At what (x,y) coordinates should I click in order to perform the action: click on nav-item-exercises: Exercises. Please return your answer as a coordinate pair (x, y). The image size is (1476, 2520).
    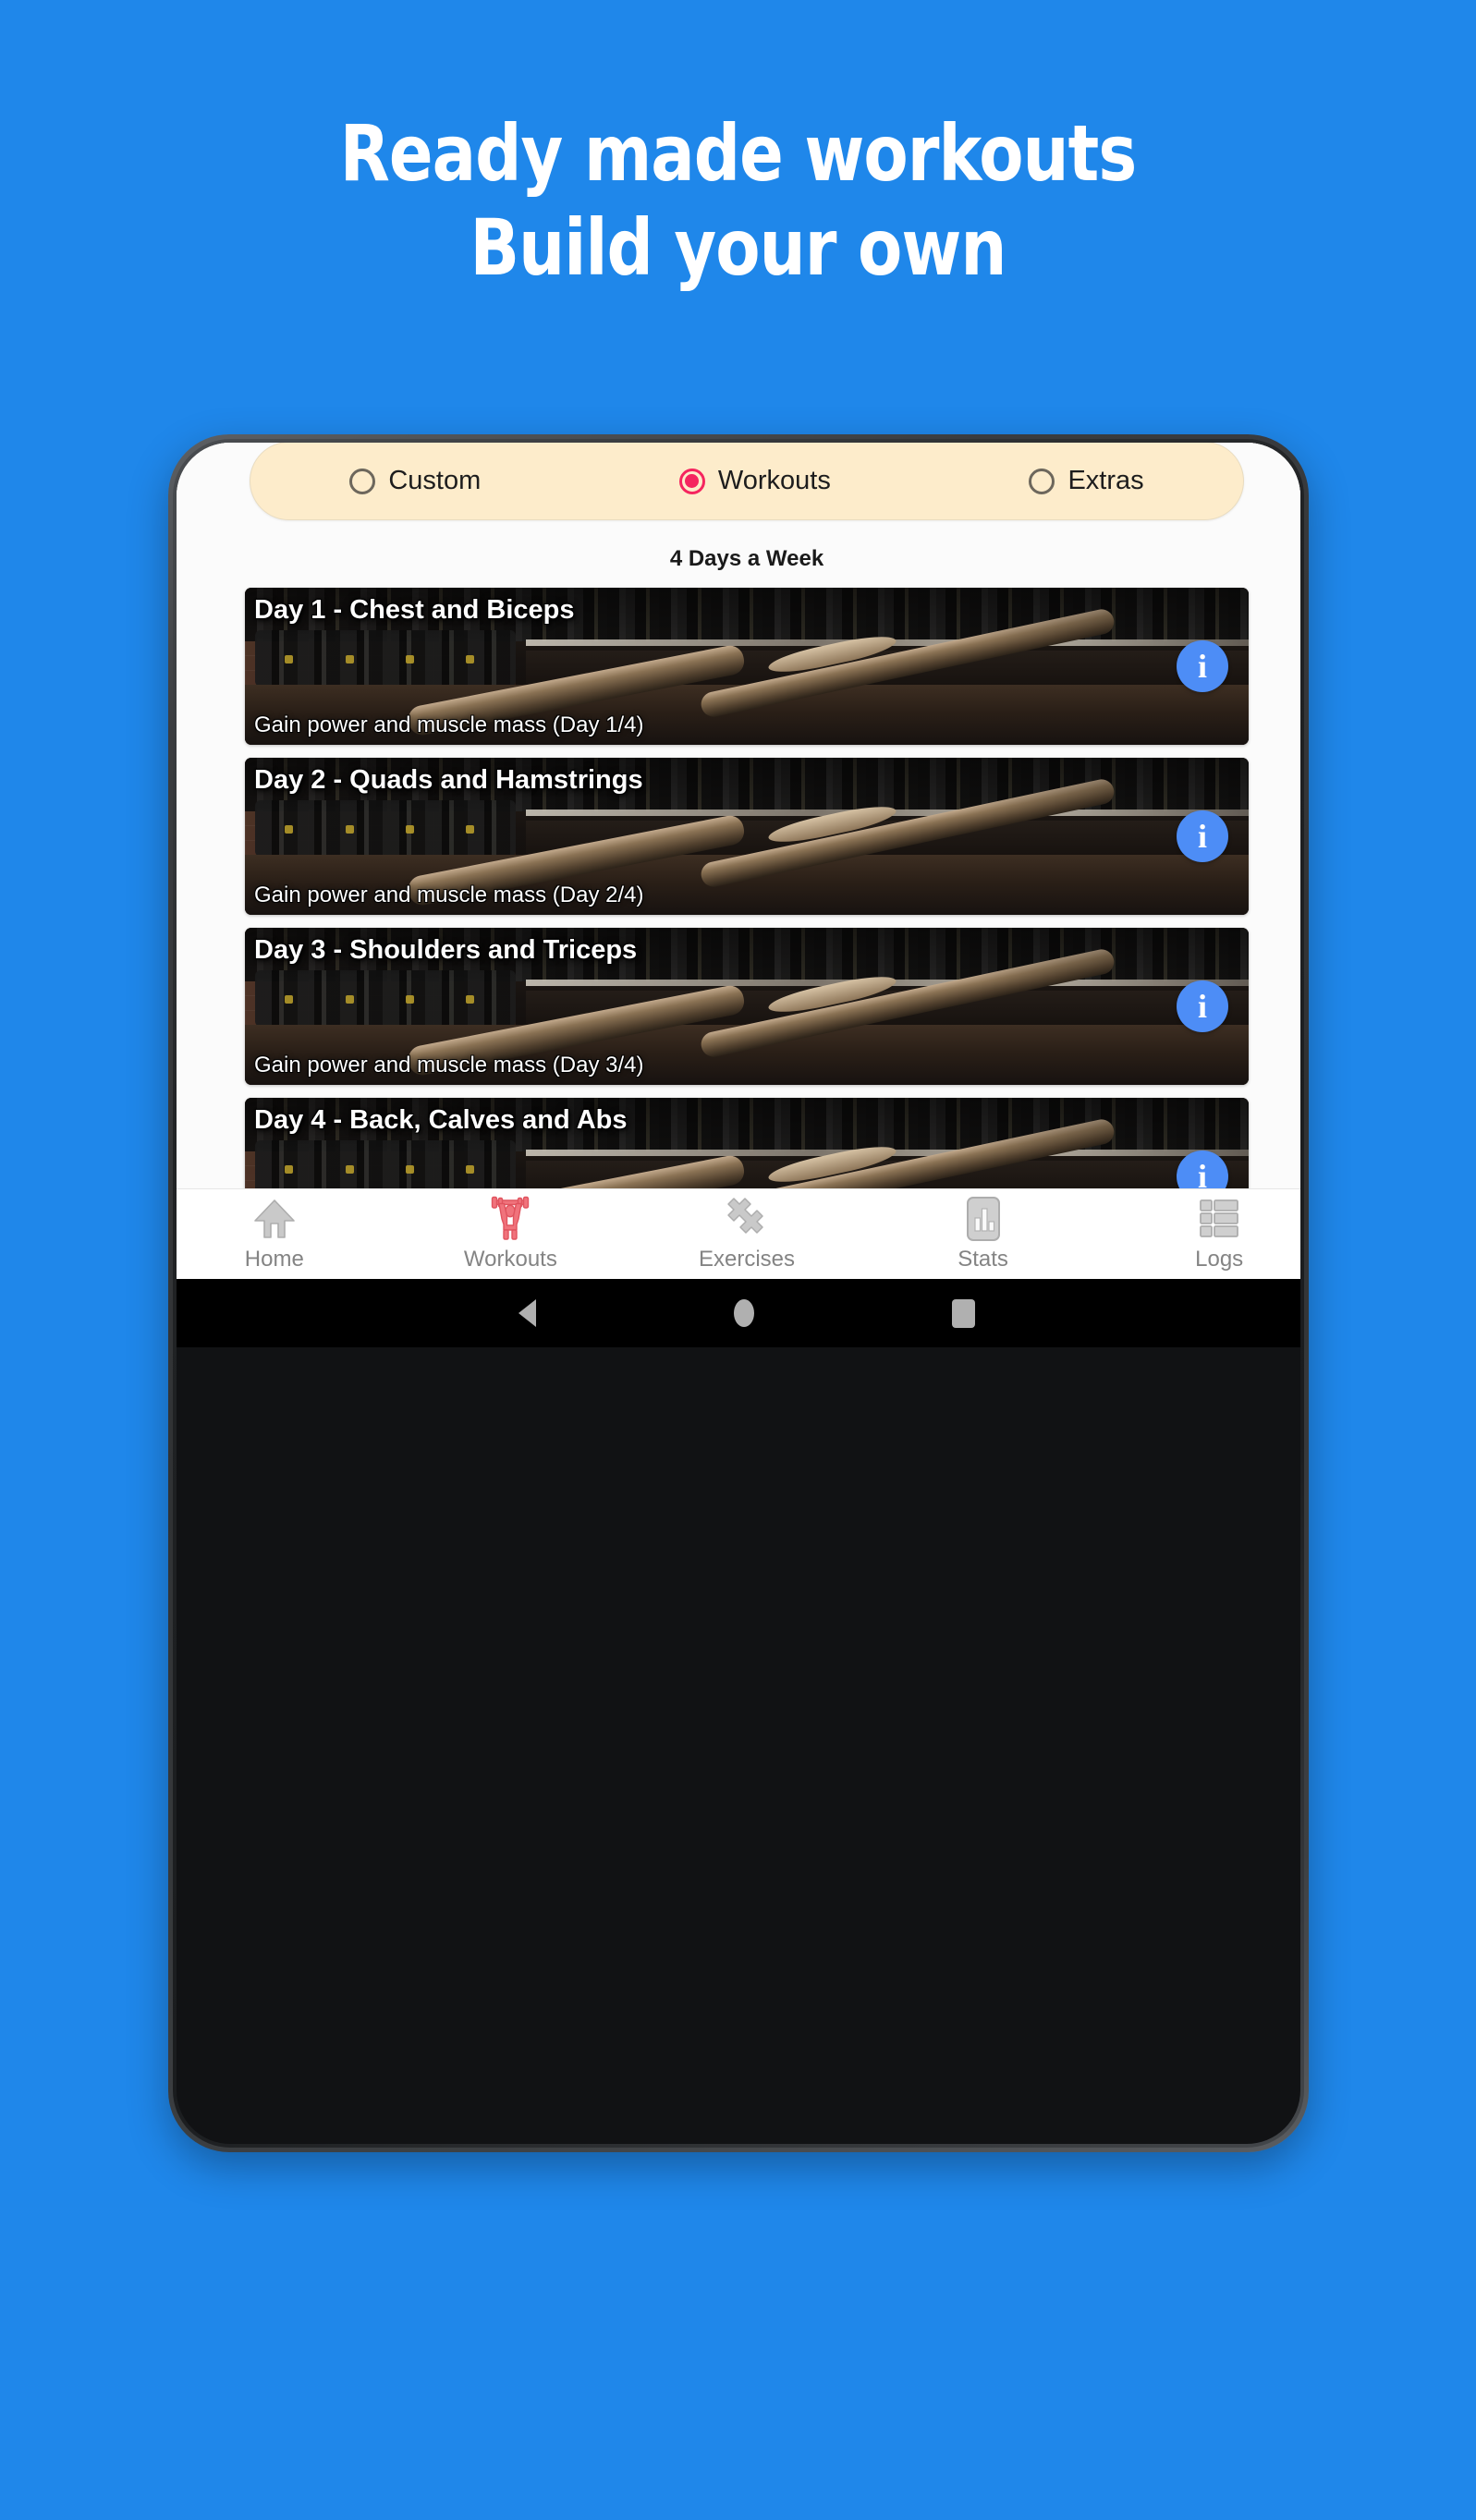
    Looking at the image, I should click on (746, 1234).